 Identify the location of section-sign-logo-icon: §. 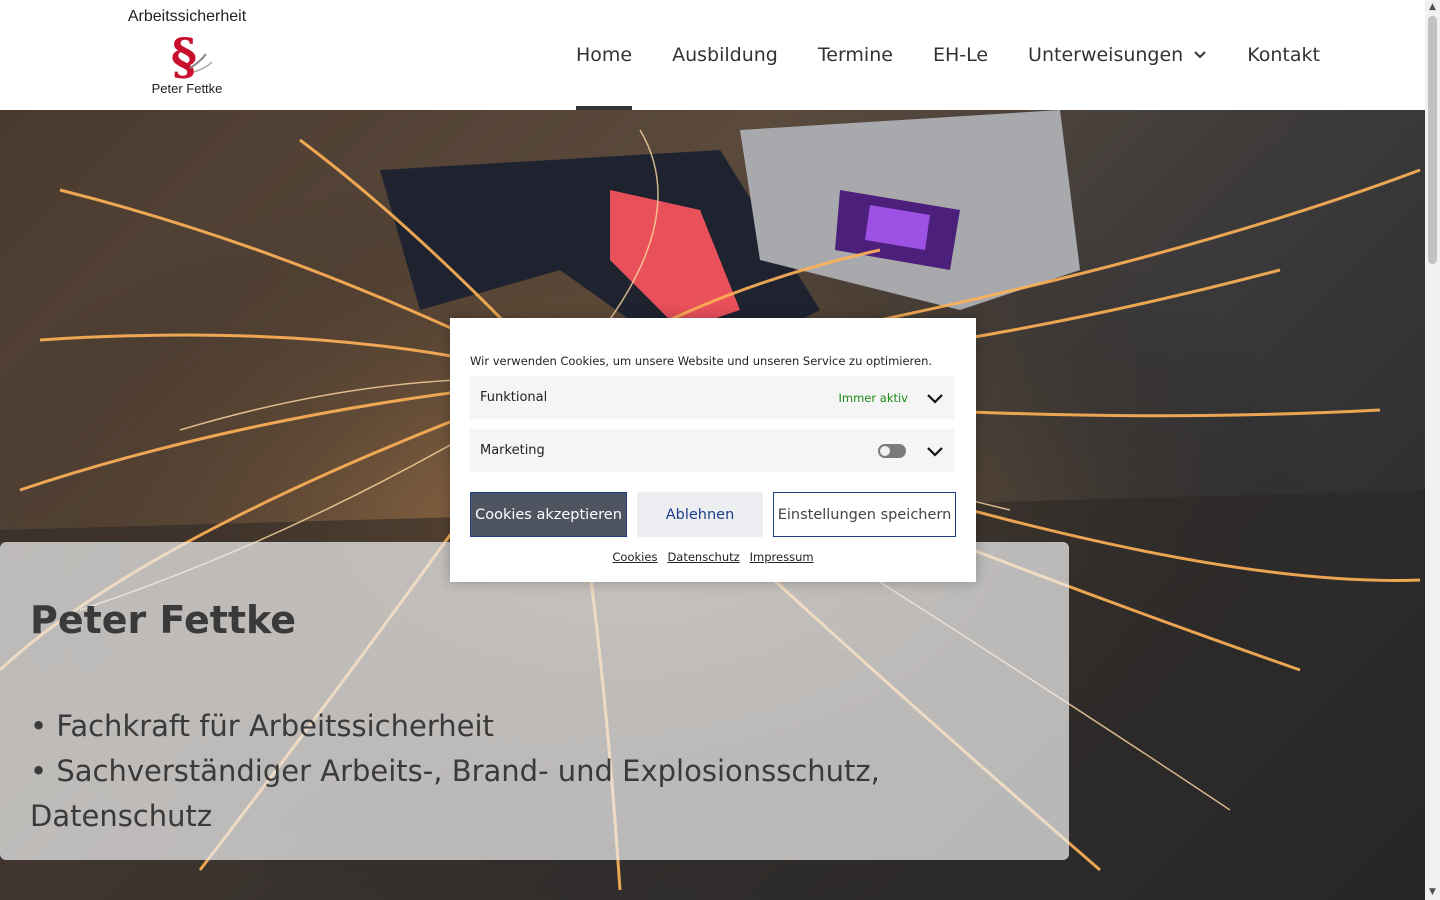
(192, 54).